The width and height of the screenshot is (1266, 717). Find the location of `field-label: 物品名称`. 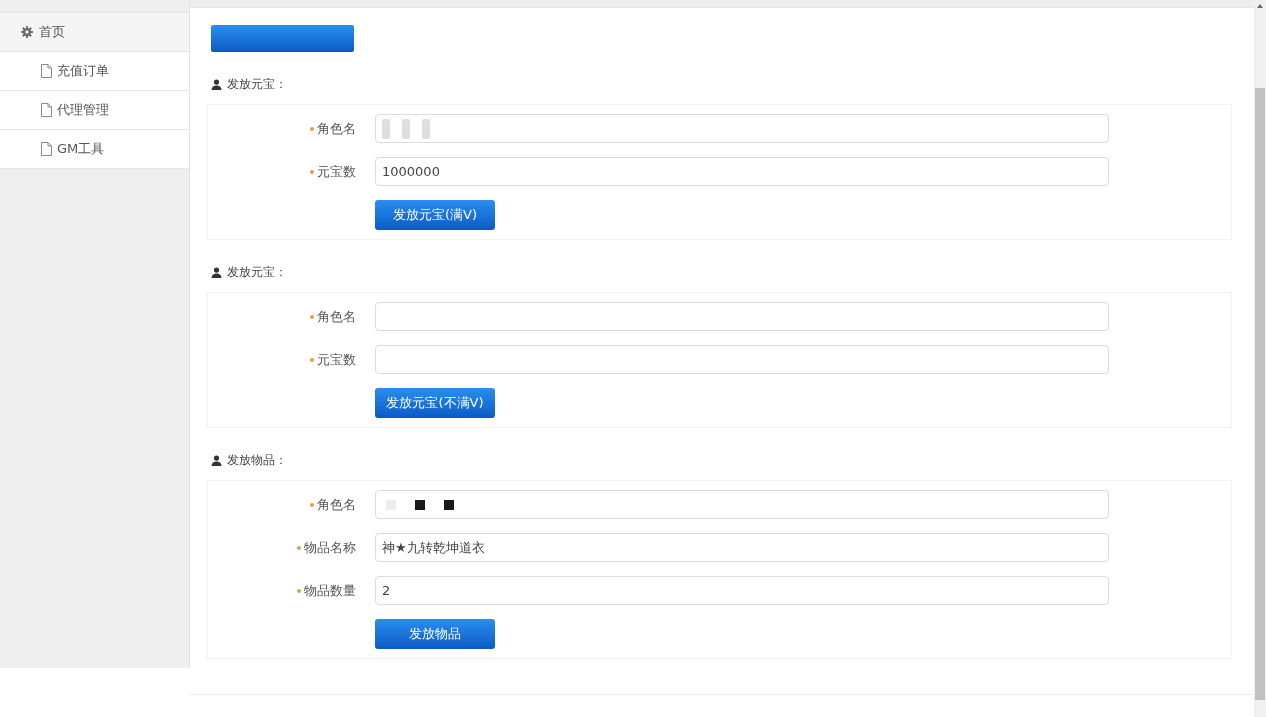

field-label: 物品名称 is located at coordinates (330, 547).